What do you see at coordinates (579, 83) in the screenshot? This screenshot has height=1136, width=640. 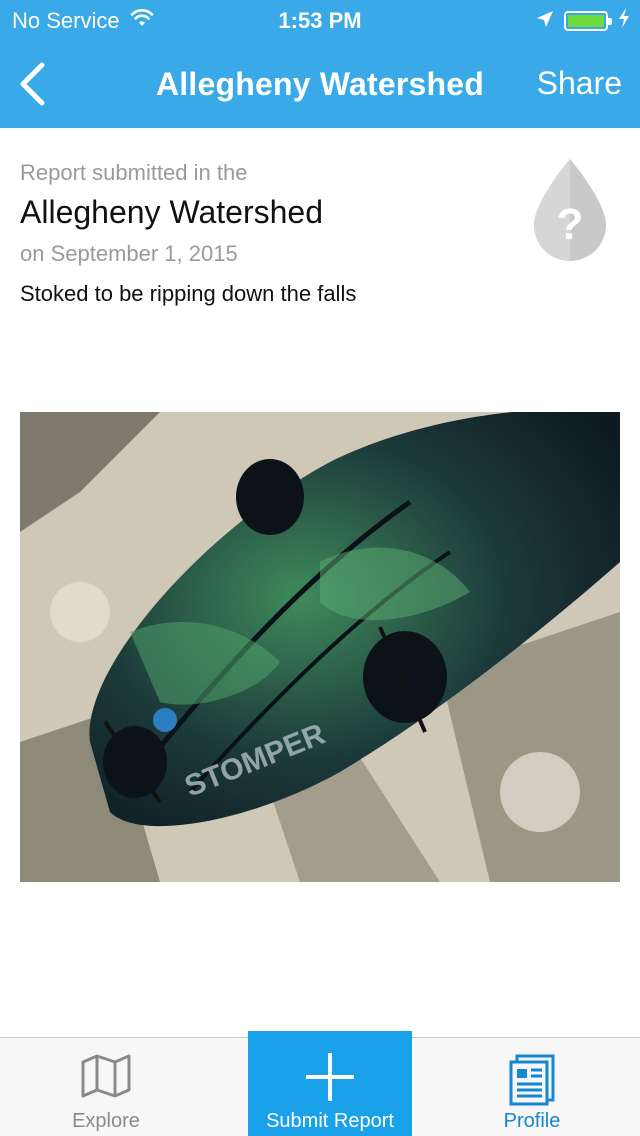 I see `share-button: Share` at bounding box center [579, 83].